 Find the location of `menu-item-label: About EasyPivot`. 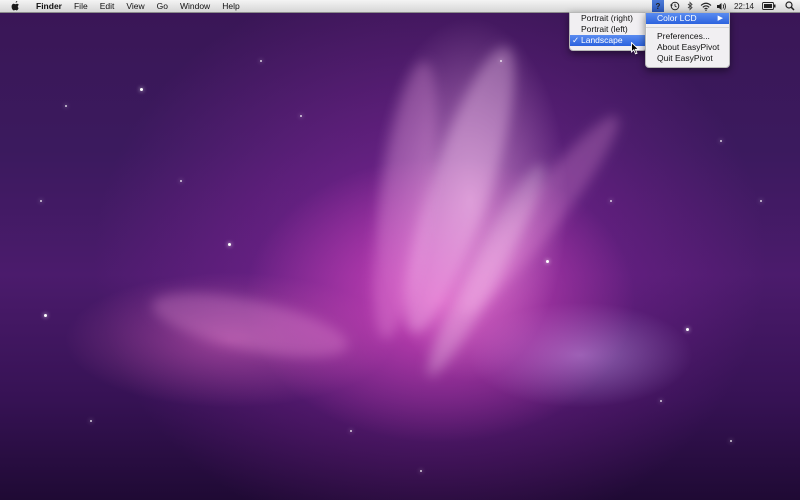

menu-item-label: About EasyPivot is located at coordinates (688, 47).